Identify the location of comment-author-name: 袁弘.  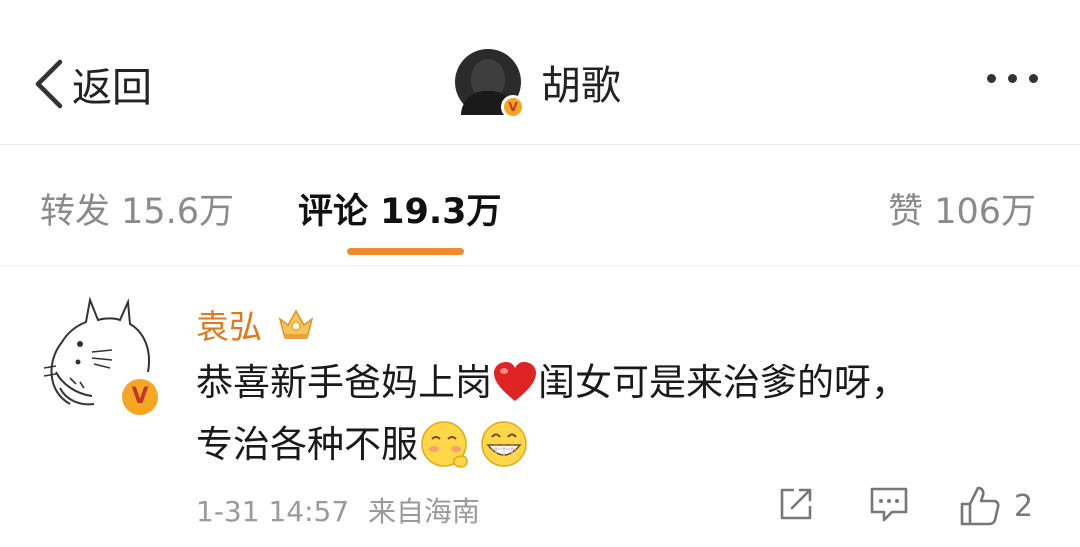
(229, 326).